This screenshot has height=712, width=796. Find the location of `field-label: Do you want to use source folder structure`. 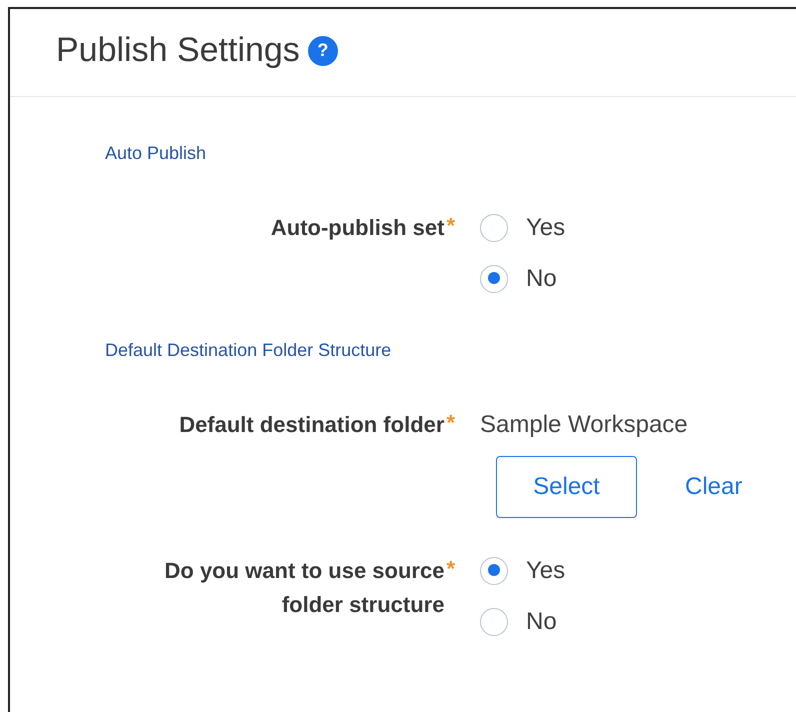

field-label: Do you want to use source folder structure is located at coordinates (304, 588).